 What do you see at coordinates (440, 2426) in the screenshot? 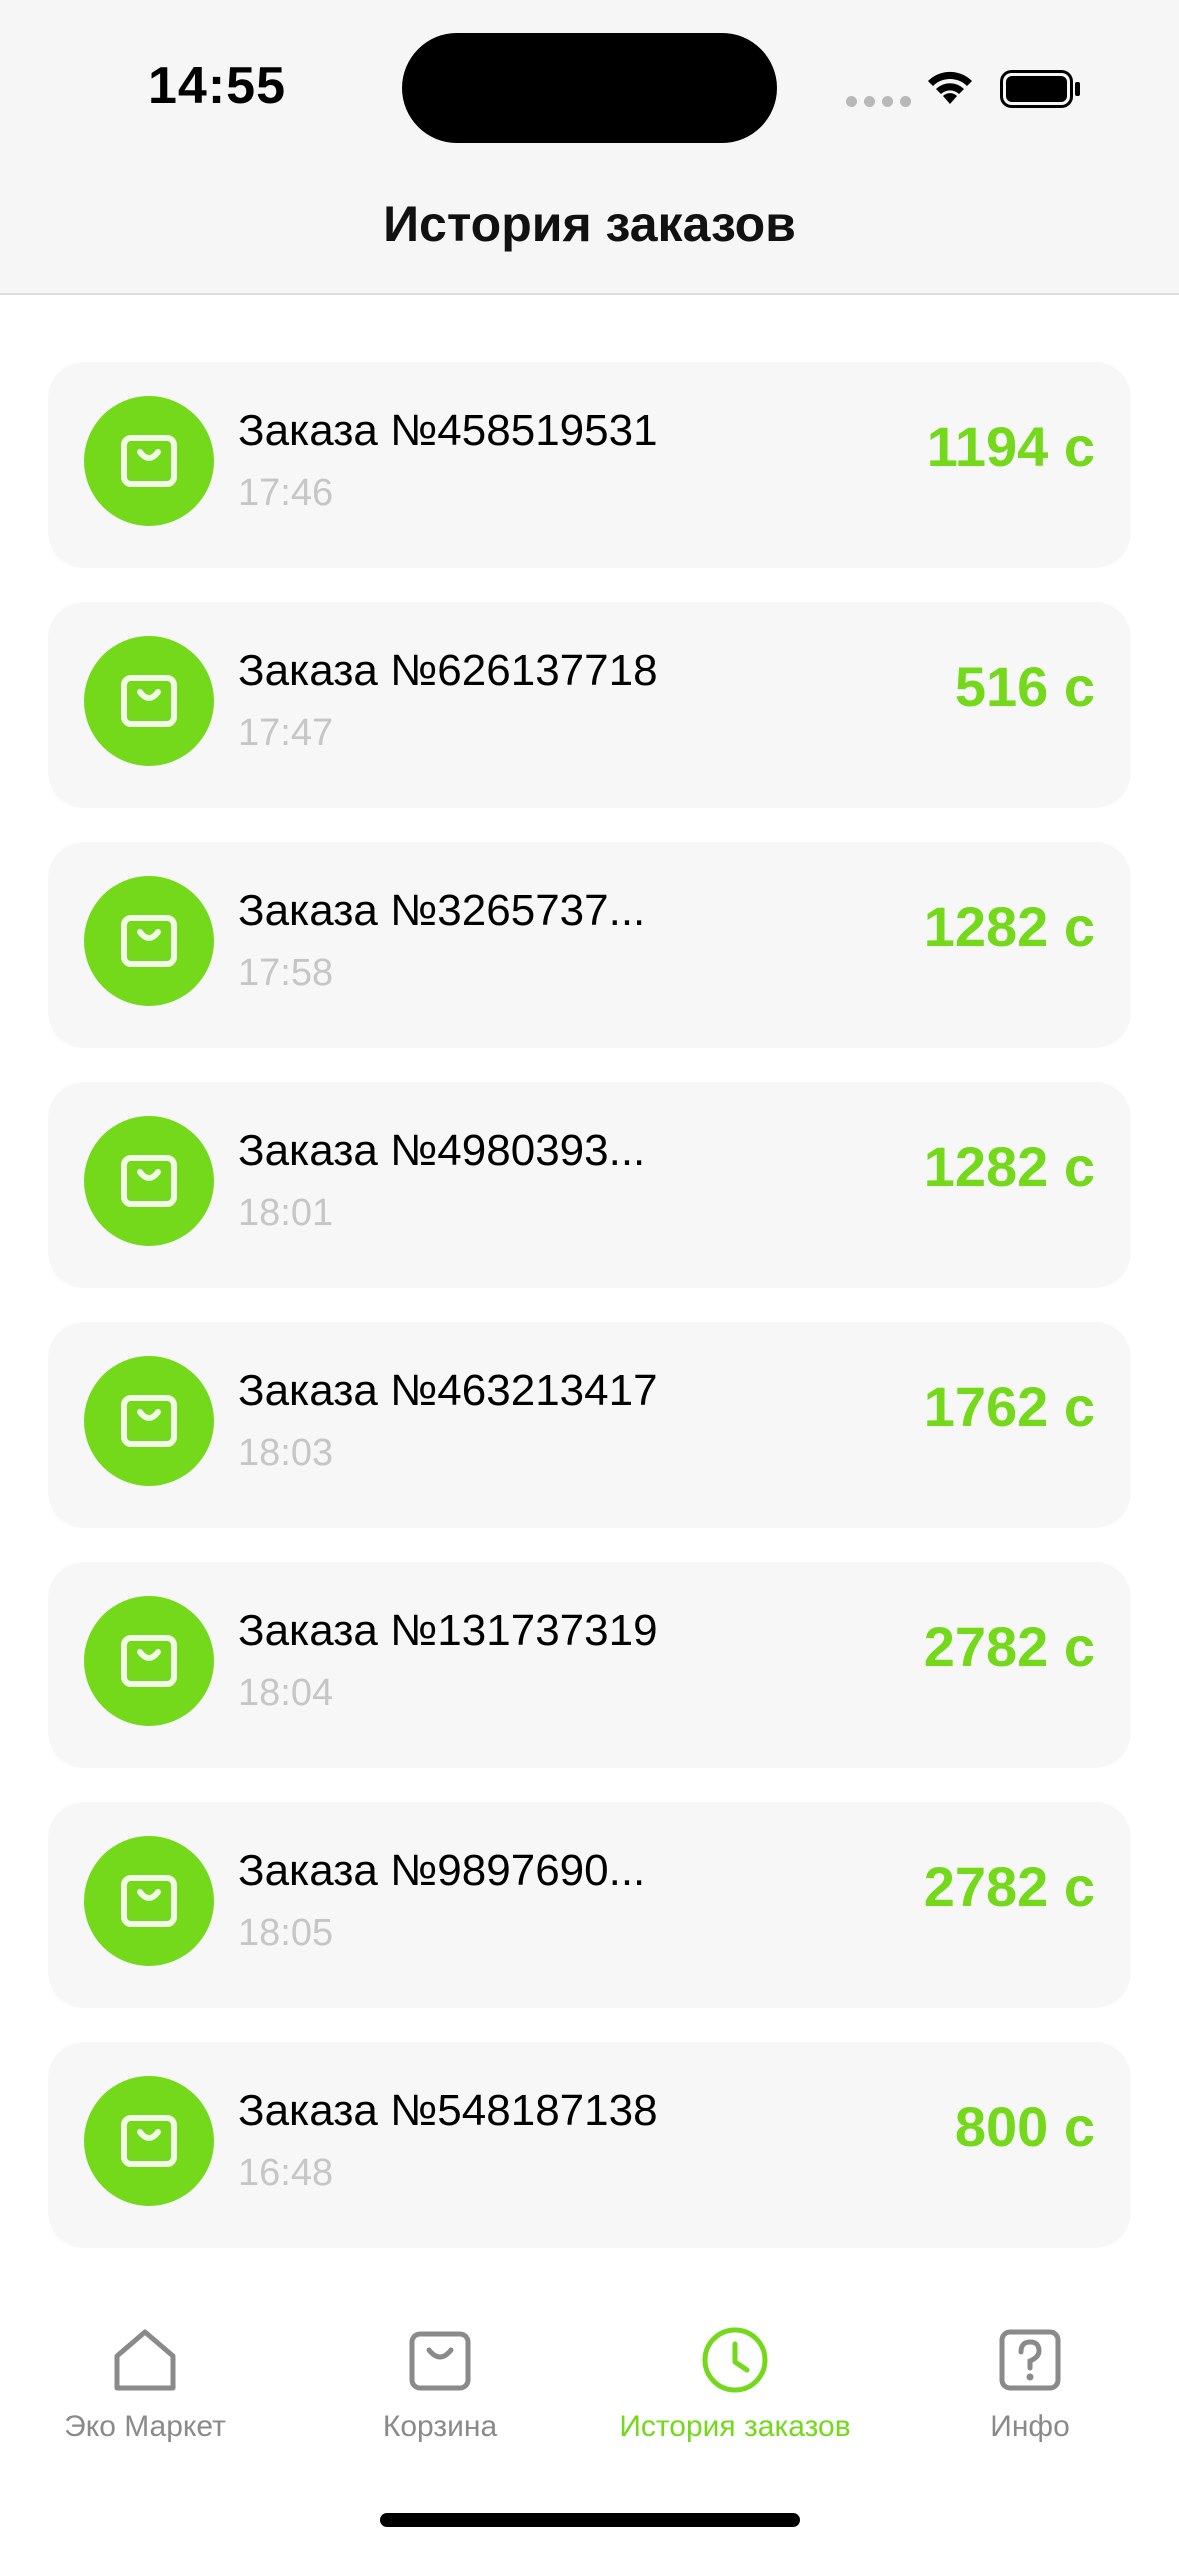
I see `tab-label: Корзина` at bounding box center [440, 2426].